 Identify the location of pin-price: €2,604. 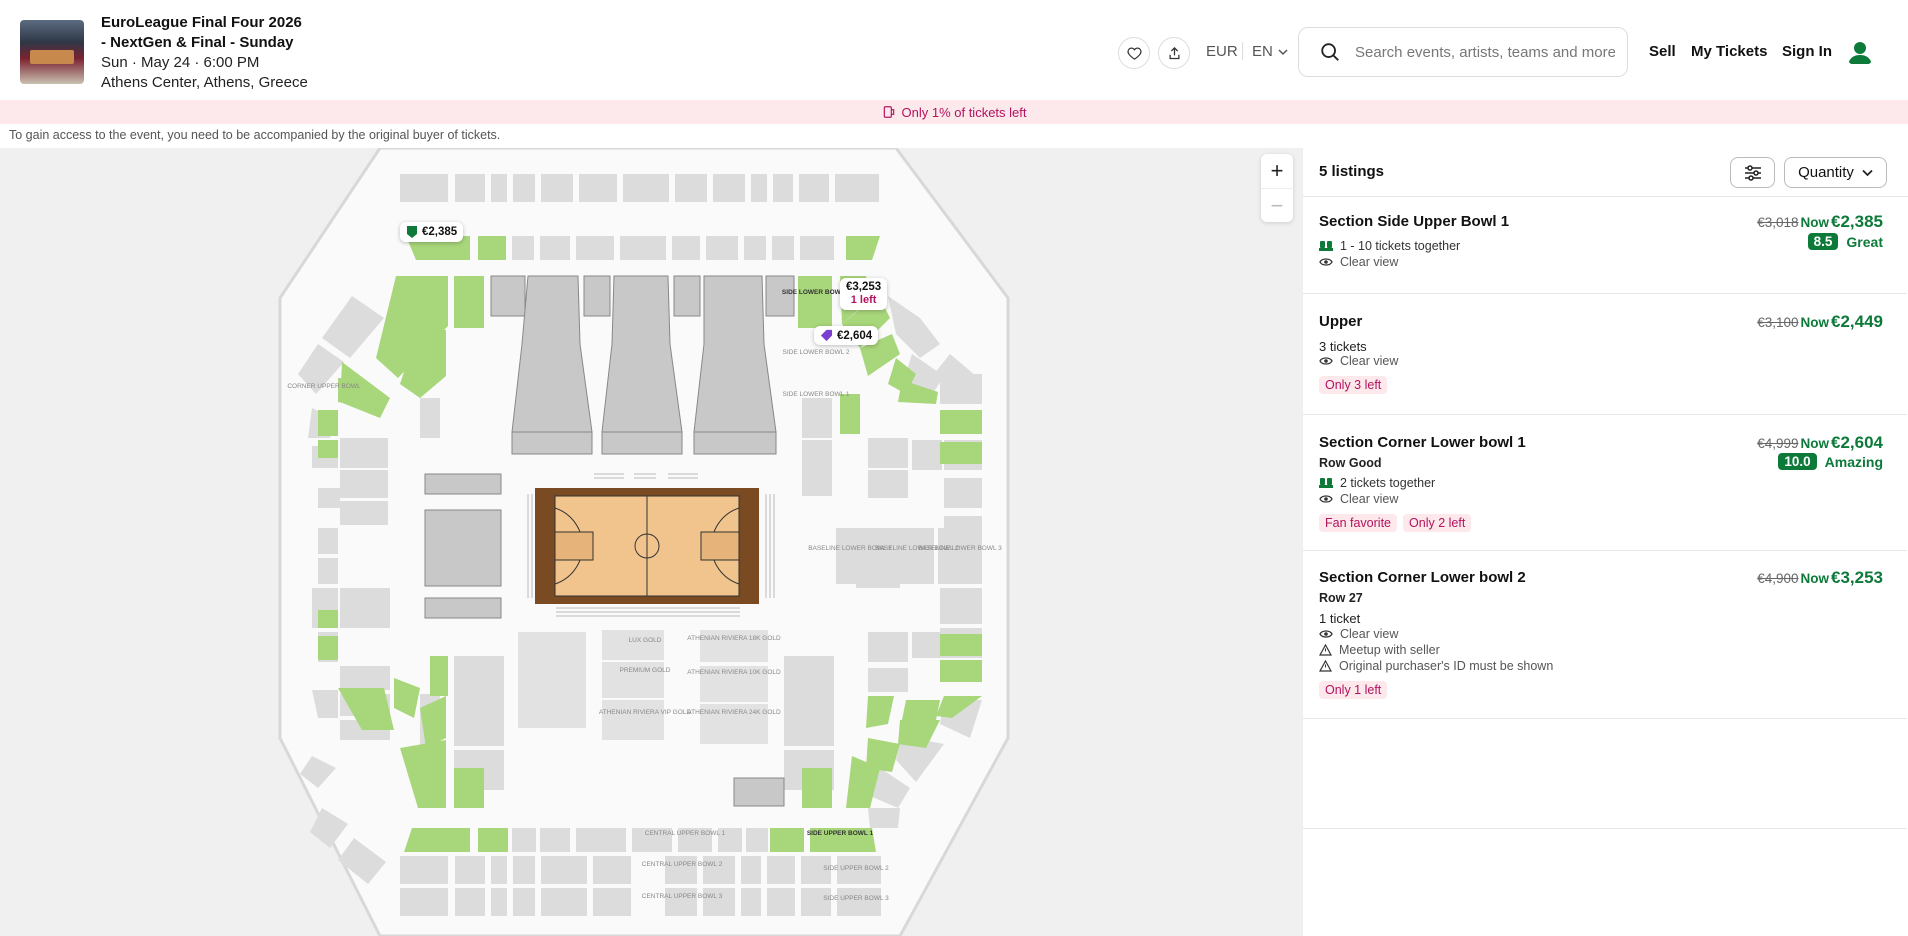
(855, 335).